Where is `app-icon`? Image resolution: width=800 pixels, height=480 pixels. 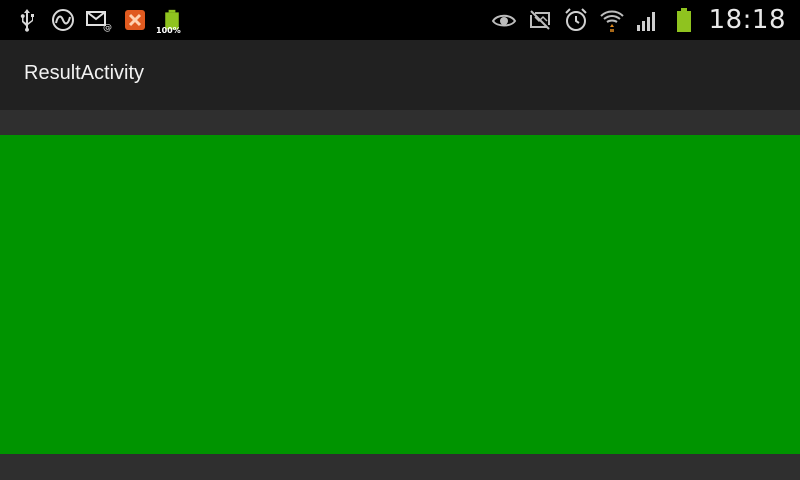
app-icon is located at coordinates (135, 20).